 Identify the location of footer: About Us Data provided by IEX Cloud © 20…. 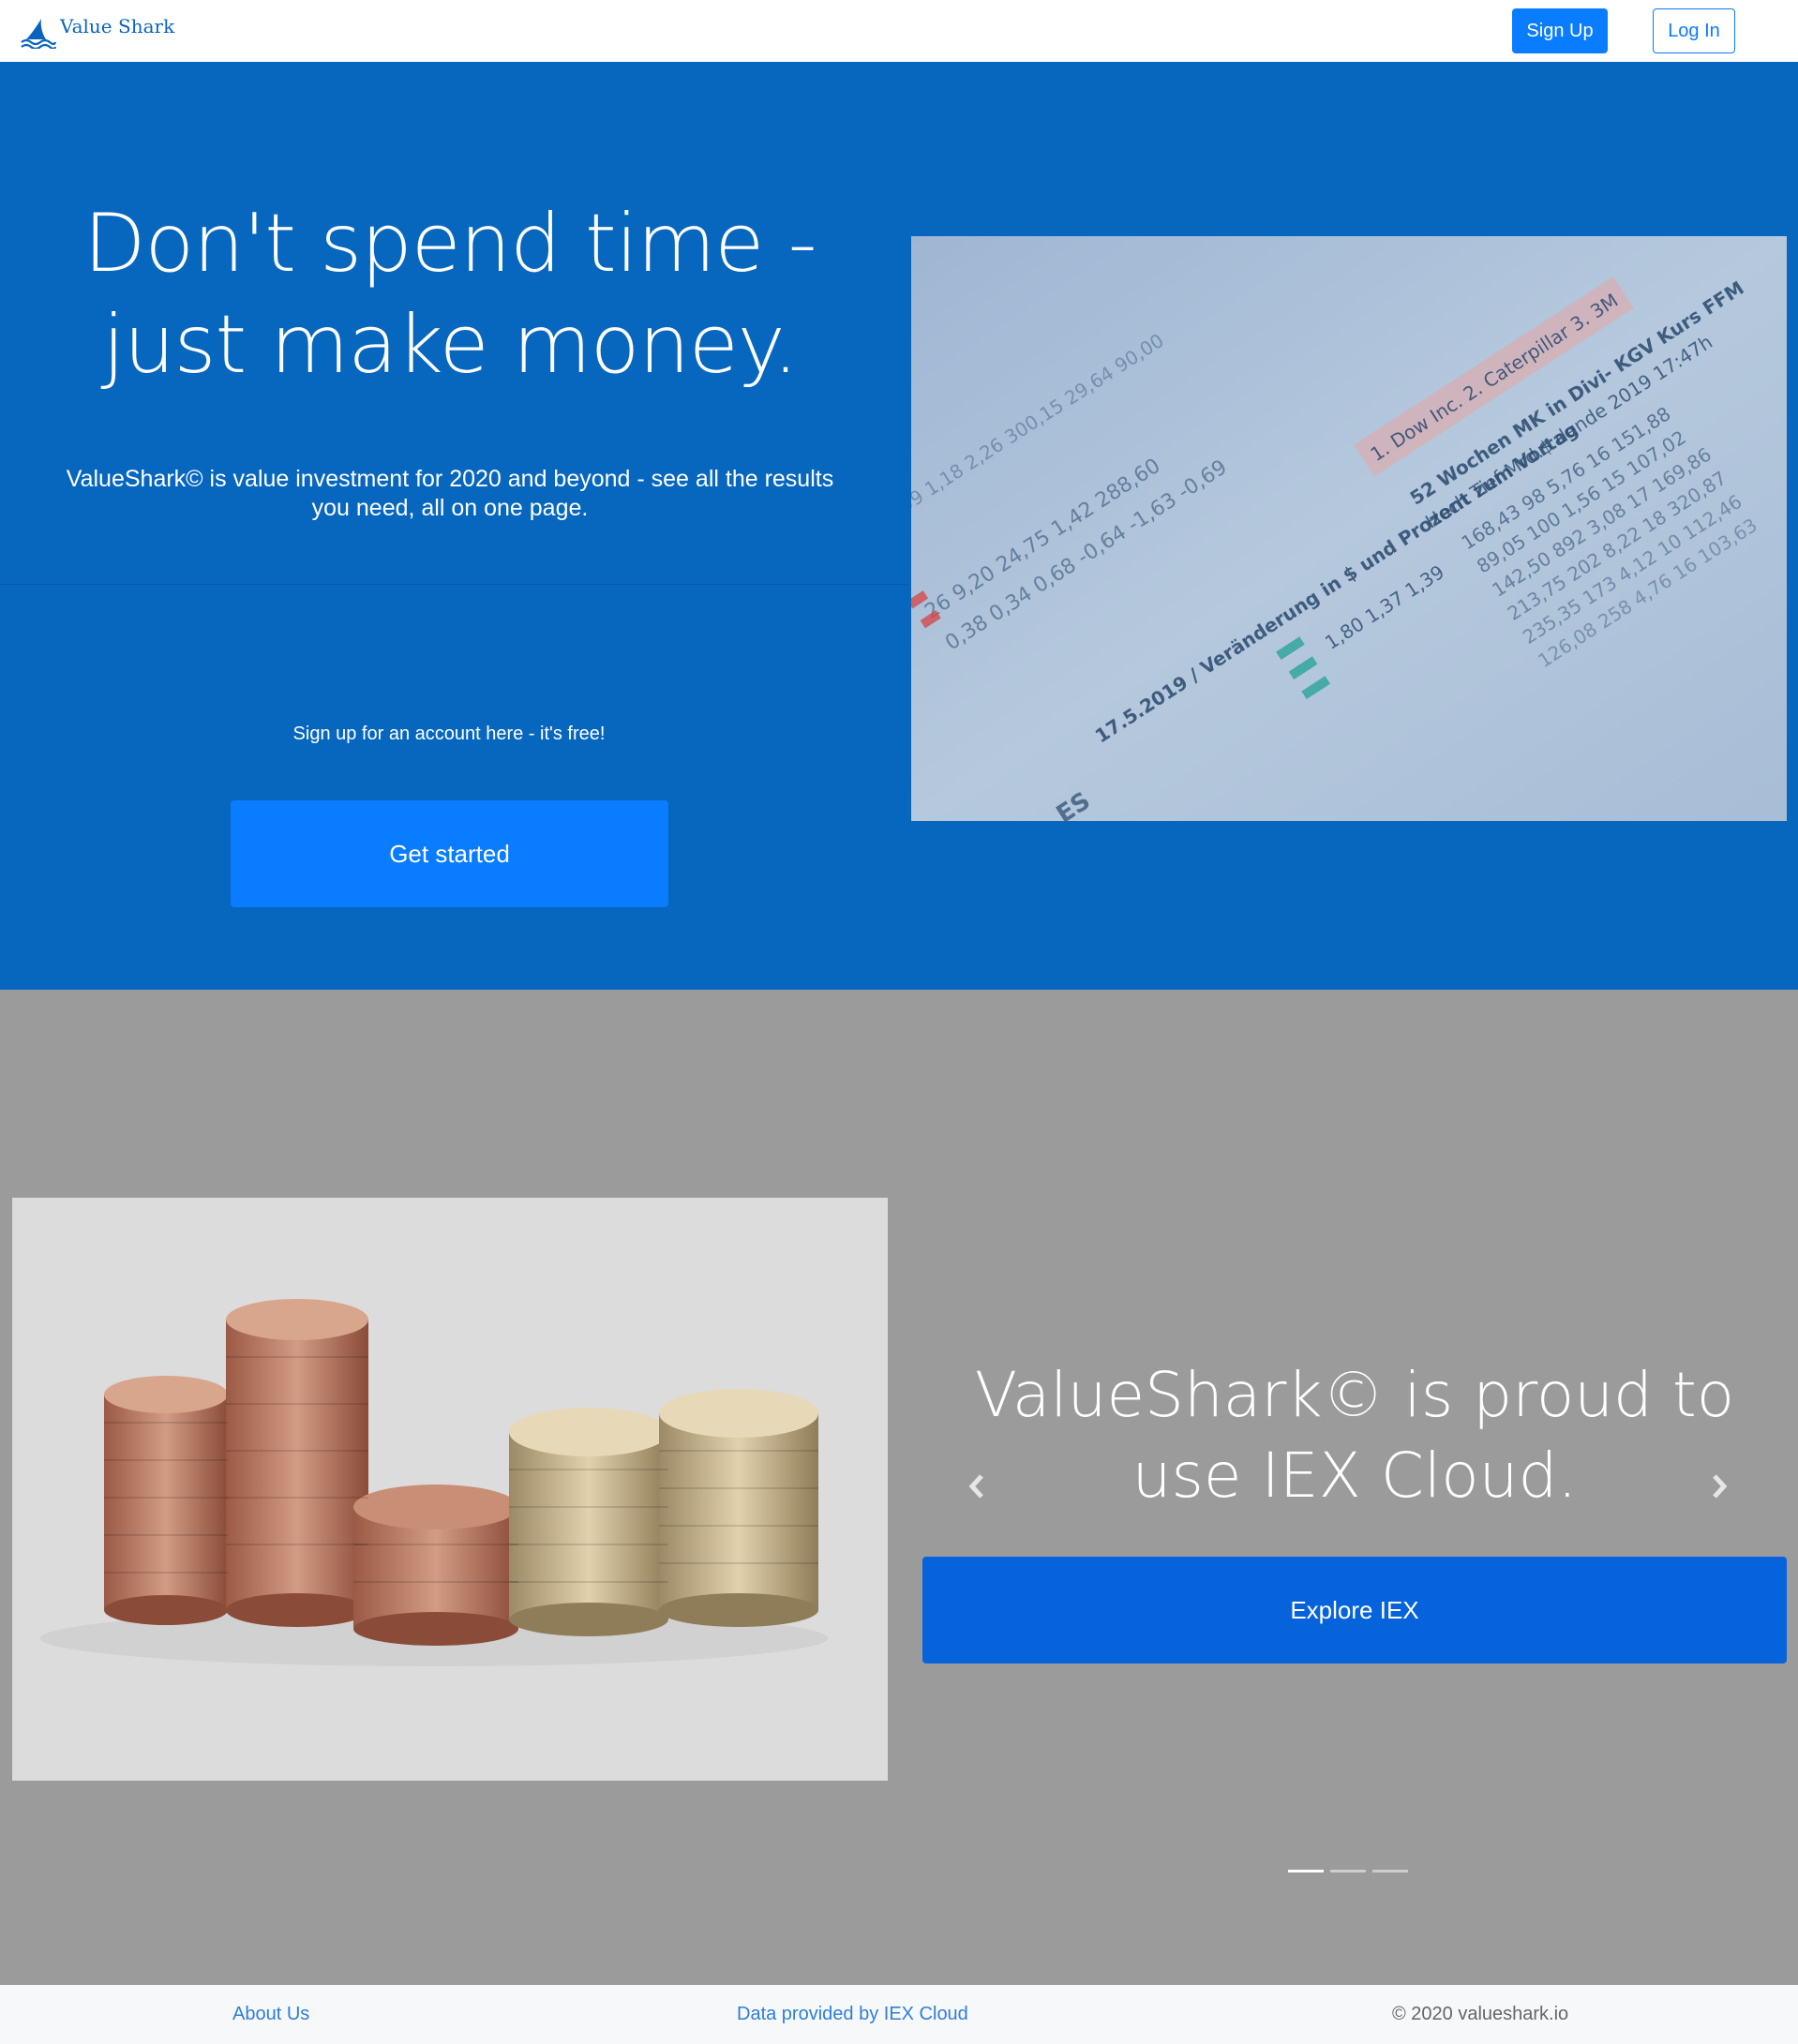
(899, 2014).